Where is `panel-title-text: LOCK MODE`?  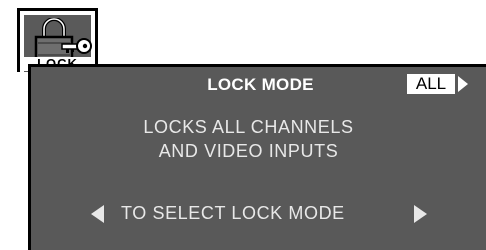
panel-title-text: LOCK MODE is located at coordinates (260, 84).